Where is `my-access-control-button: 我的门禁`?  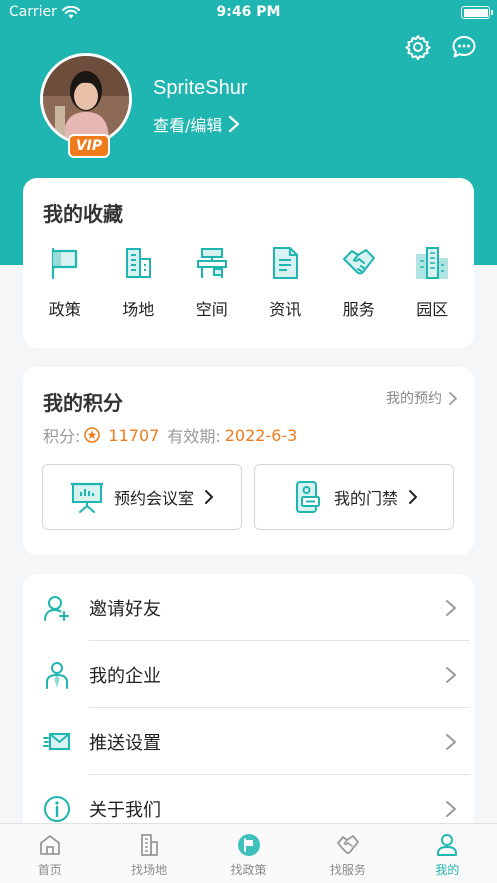
my-access-control-button: 我的门禁 is located at coordinates (354, 497).